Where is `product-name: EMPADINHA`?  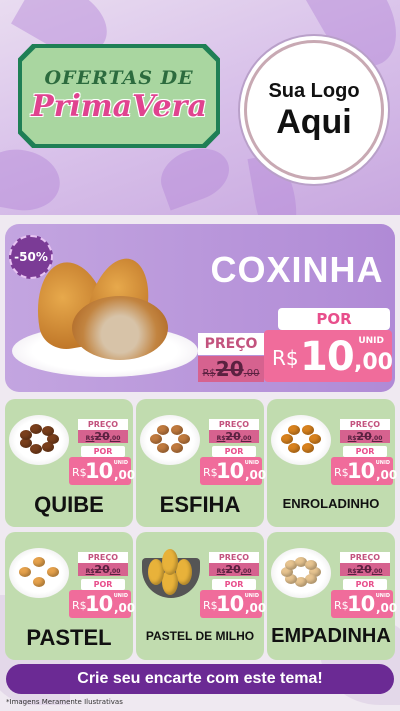 product-name: EMPADINHA is located at coordinates (331, 636).